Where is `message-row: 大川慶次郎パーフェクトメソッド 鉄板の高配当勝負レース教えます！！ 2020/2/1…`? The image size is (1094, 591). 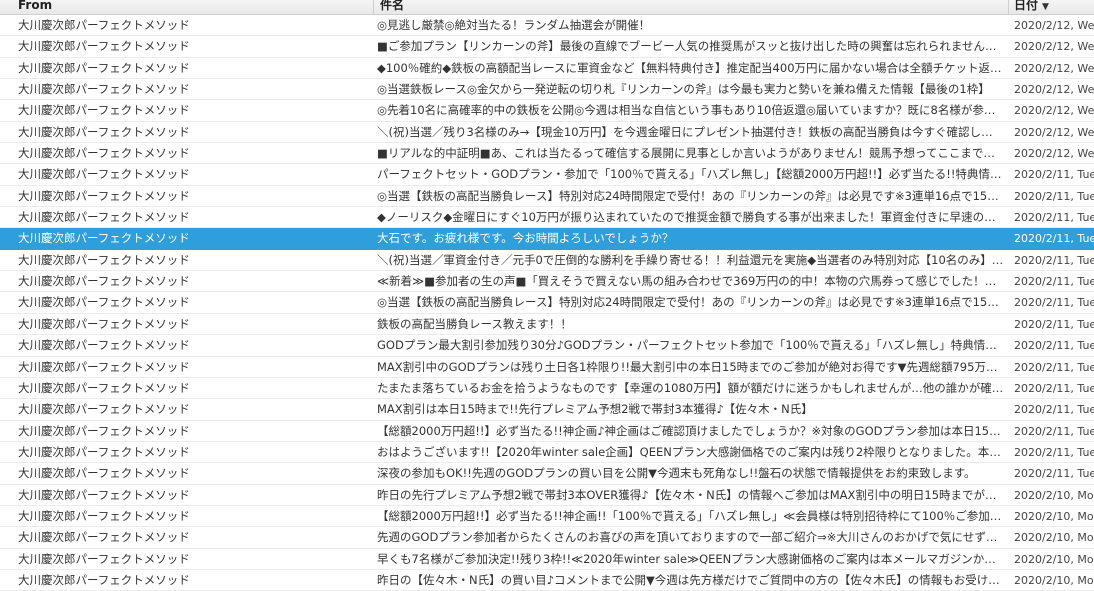
message-row: 大川慶次郎パーフェクトメソッド 鉄板の高配当勝負レース教えます！！ 2020/2/1… is located at coordinates (547, 325).